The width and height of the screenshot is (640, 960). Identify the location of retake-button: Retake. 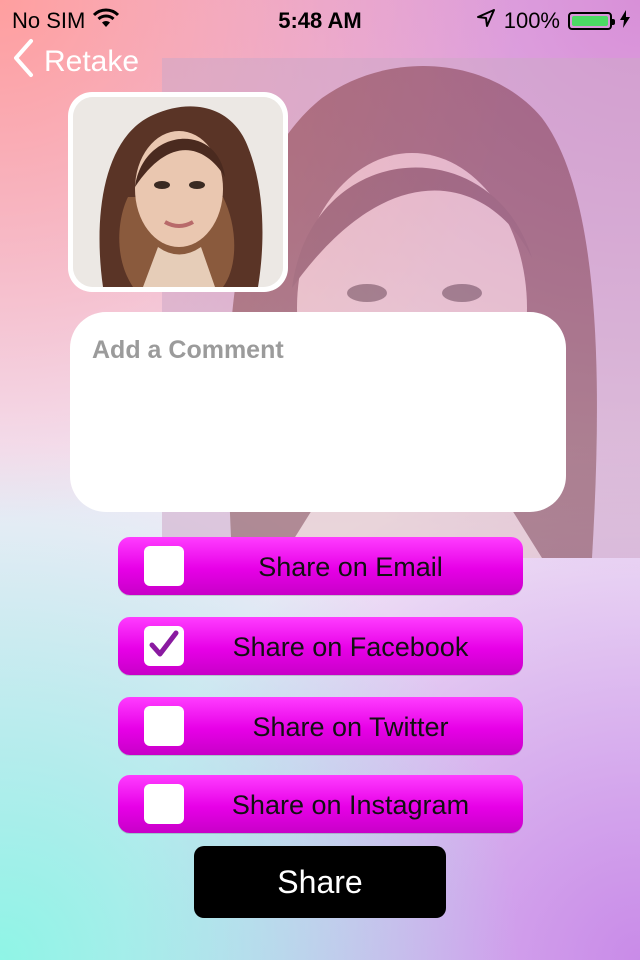
(76, 62).